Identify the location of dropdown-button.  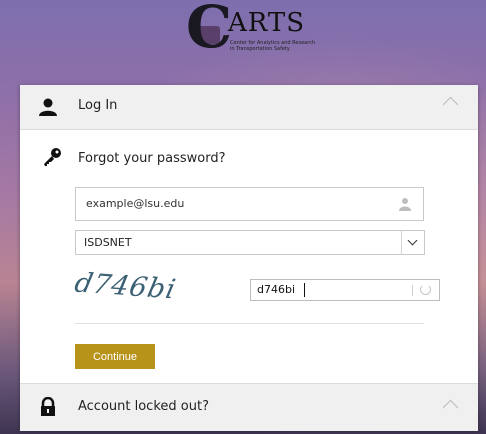
(412, 242).